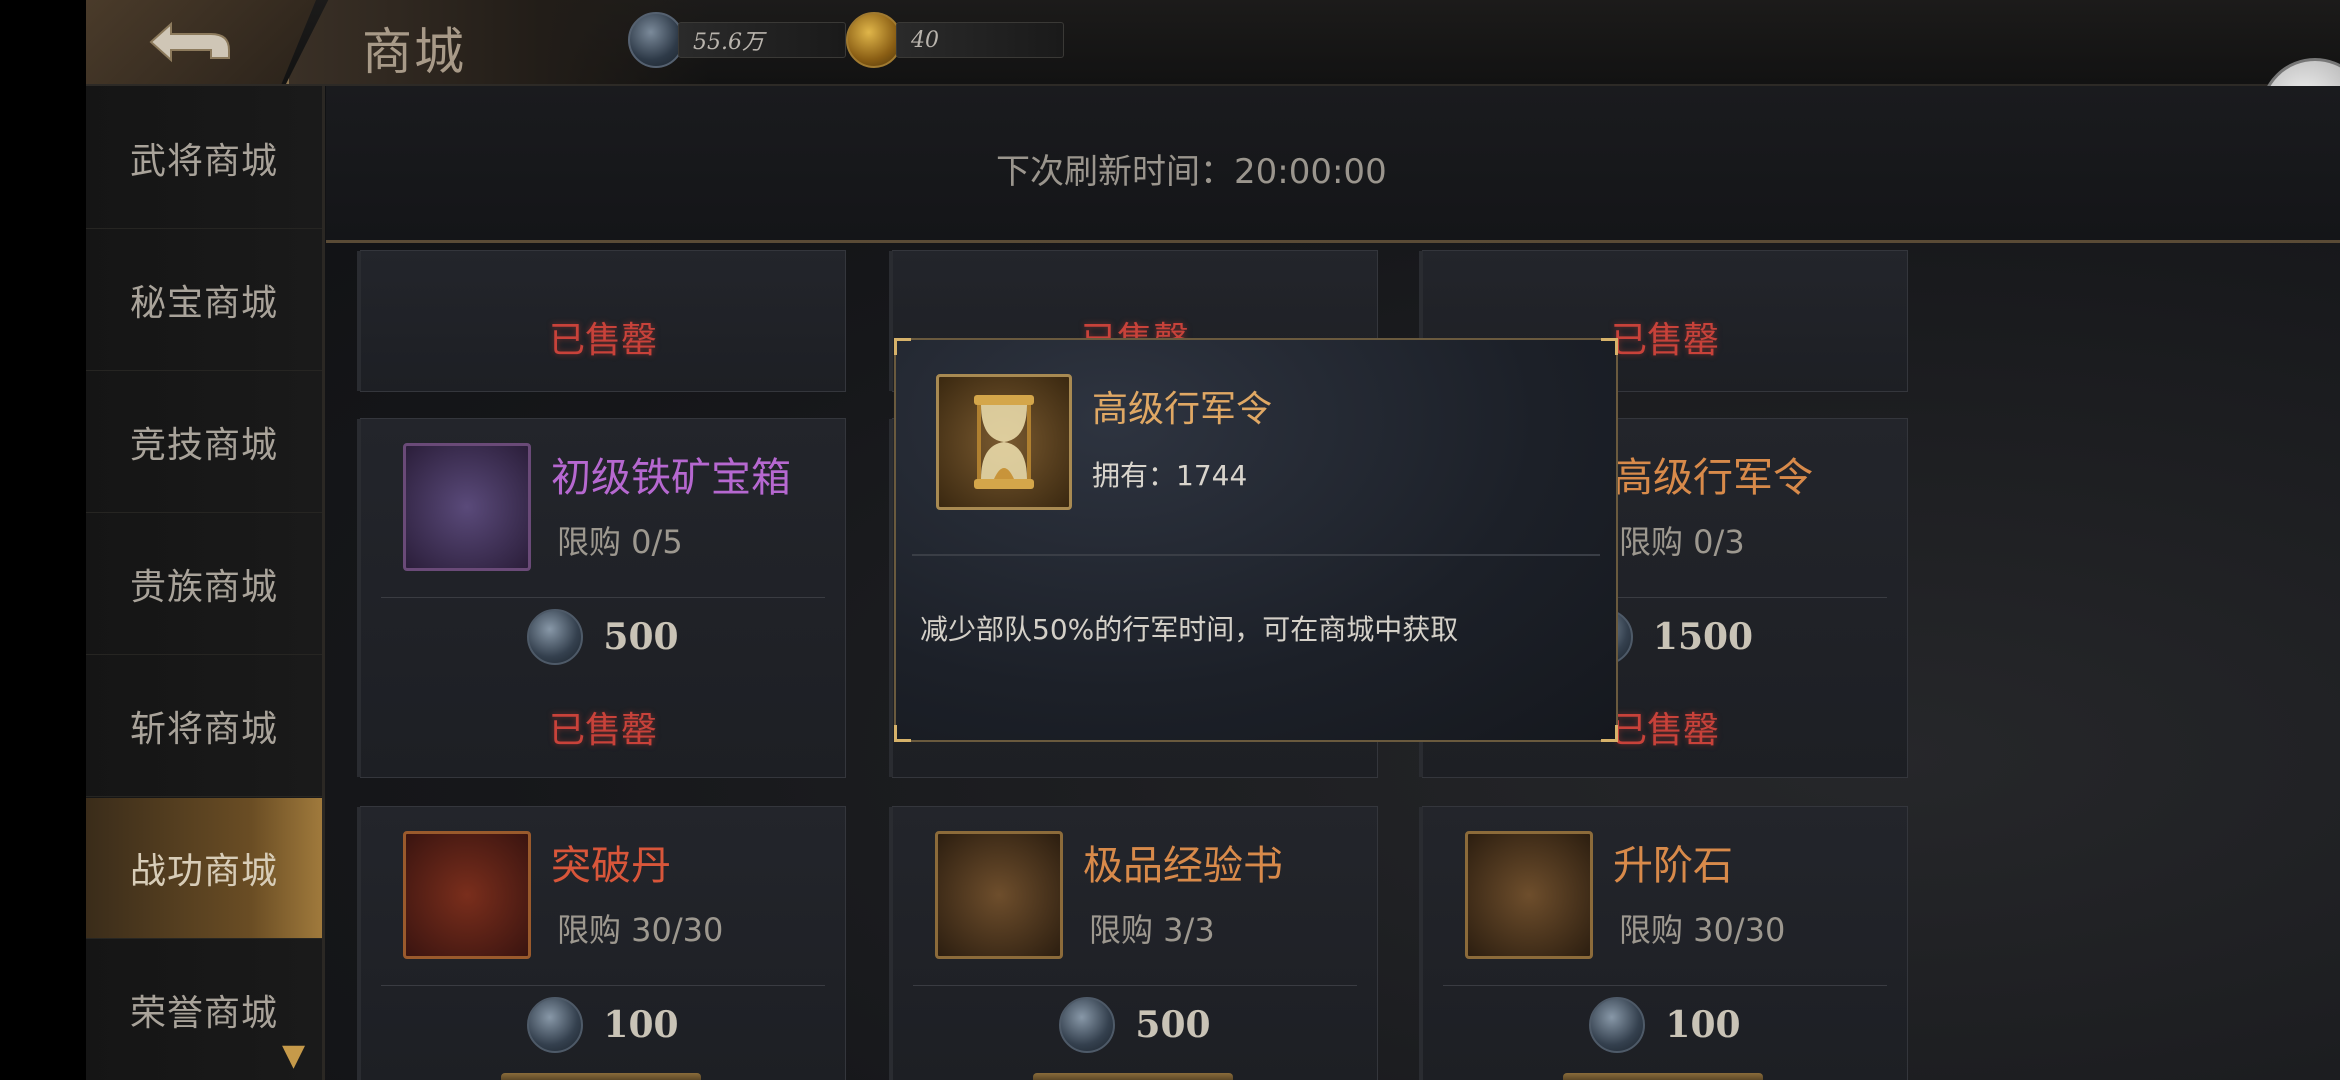 Image resolution: width=2340 pixels, height=1080 pixels. What do you see at coordinates (671, 478) in the screenshot?
I see `item-name: 初级铁矿宝箱` at bounding box center [671, 478].